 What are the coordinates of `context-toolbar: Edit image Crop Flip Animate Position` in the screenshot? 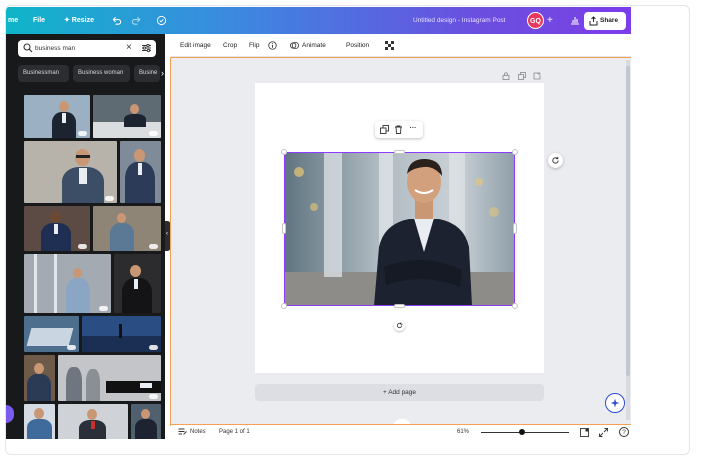 It's located at (401, 45).